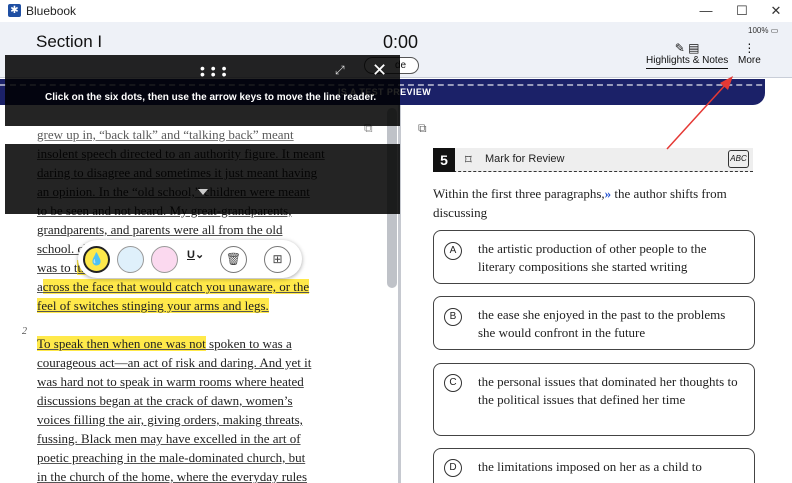  I want to click on more-button: ⋮ More, so click(749, 54).